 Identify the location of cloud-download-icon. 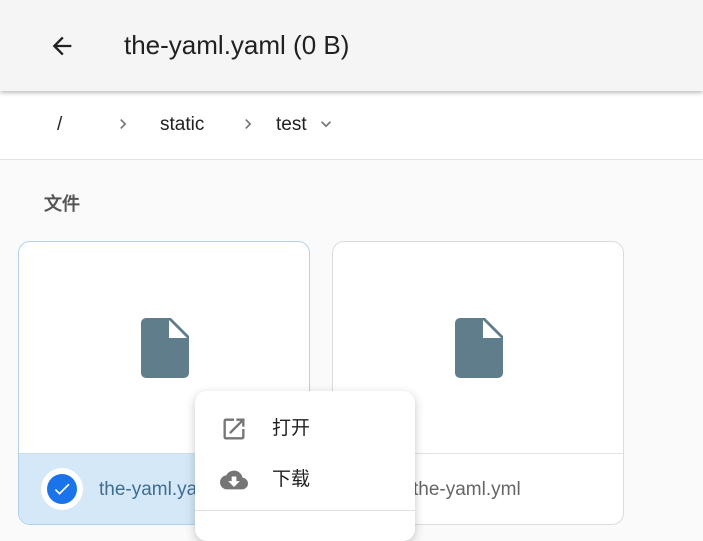
(234, 480).